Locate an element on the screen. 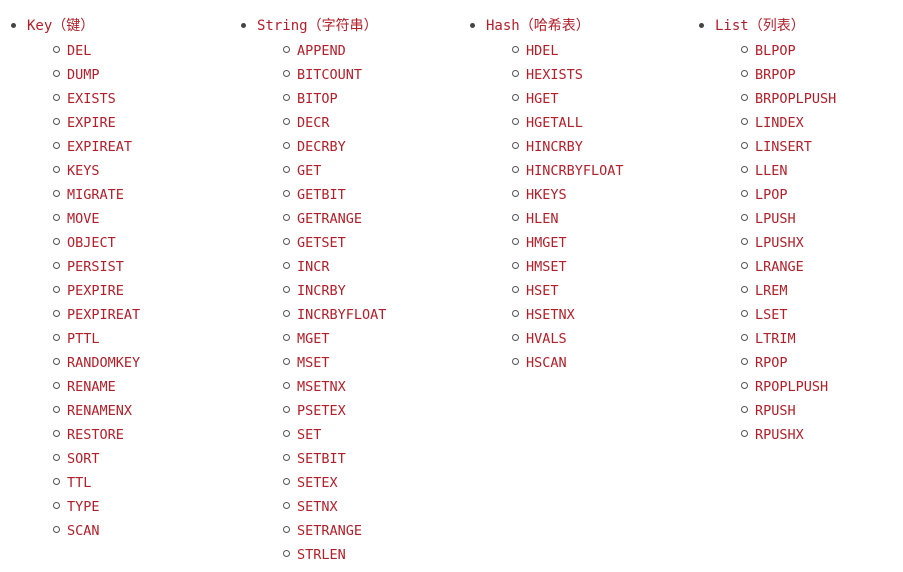 This screenshot has width=903, height=572. command-link: HEXISTS is located at coordinates (554, 75).